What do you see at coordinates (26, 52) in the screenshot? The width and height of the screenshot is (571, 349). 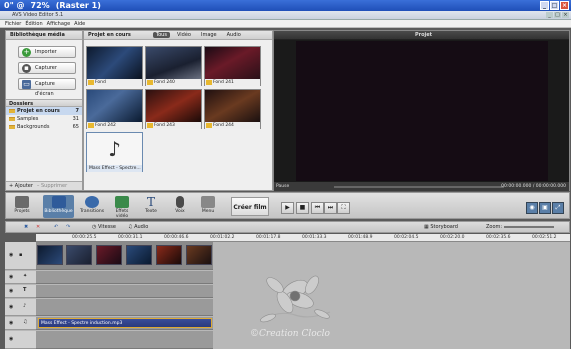 I see `plus-icon: +` at bounding box center [26, 52].